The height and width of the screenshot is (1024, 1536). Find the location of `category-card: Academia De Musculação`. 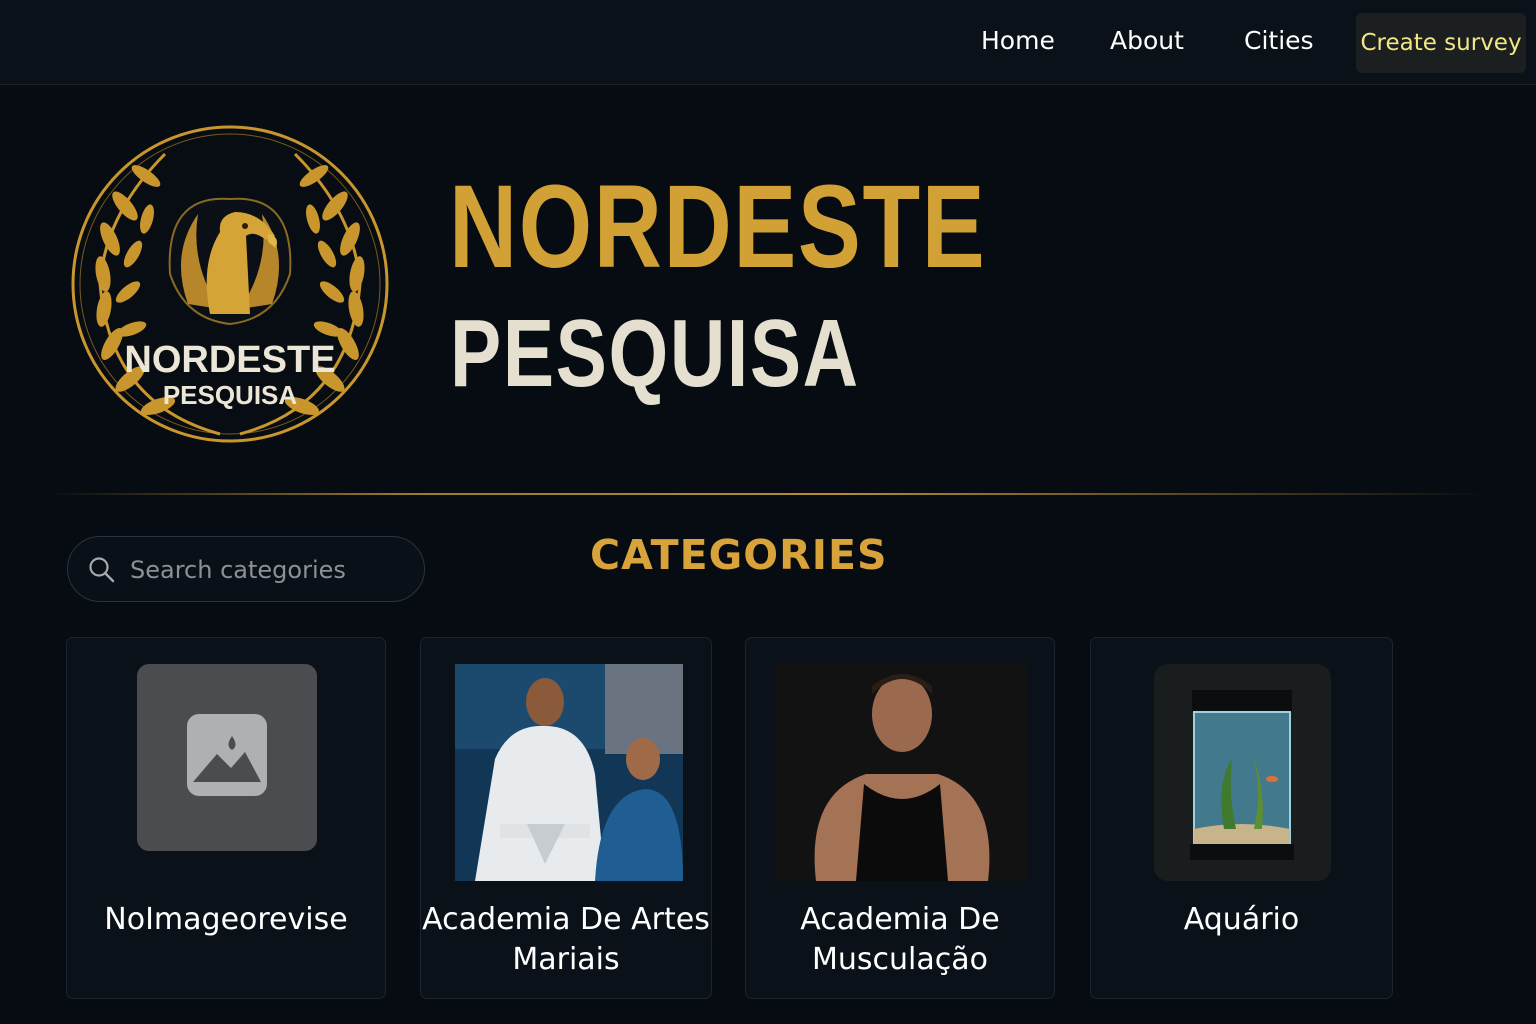

category-card: Academia De Musculação is located at coordinates (900, 818).